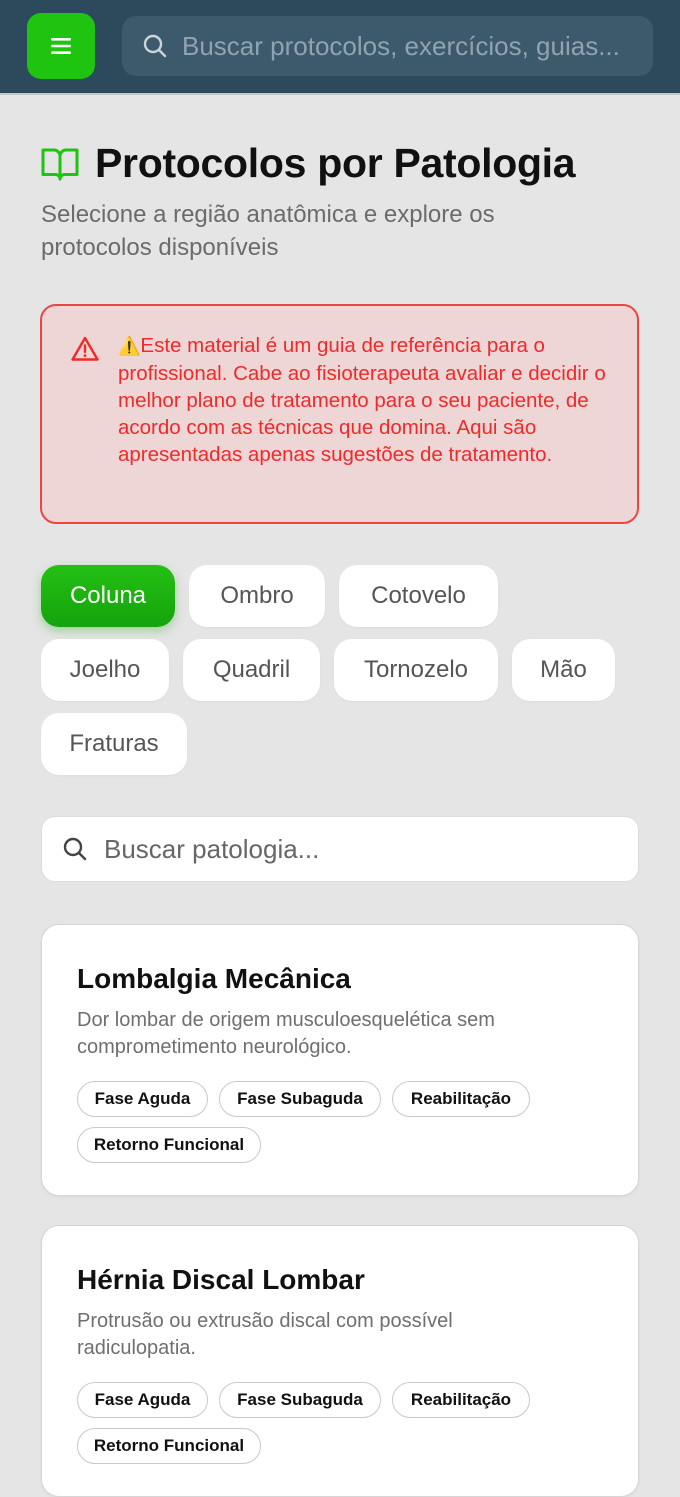  What do you see at coordinates (416, 670) in the screenshot?
I see `region-chip-tornozelo: Tornozelo` at bounding box center [416, 670].